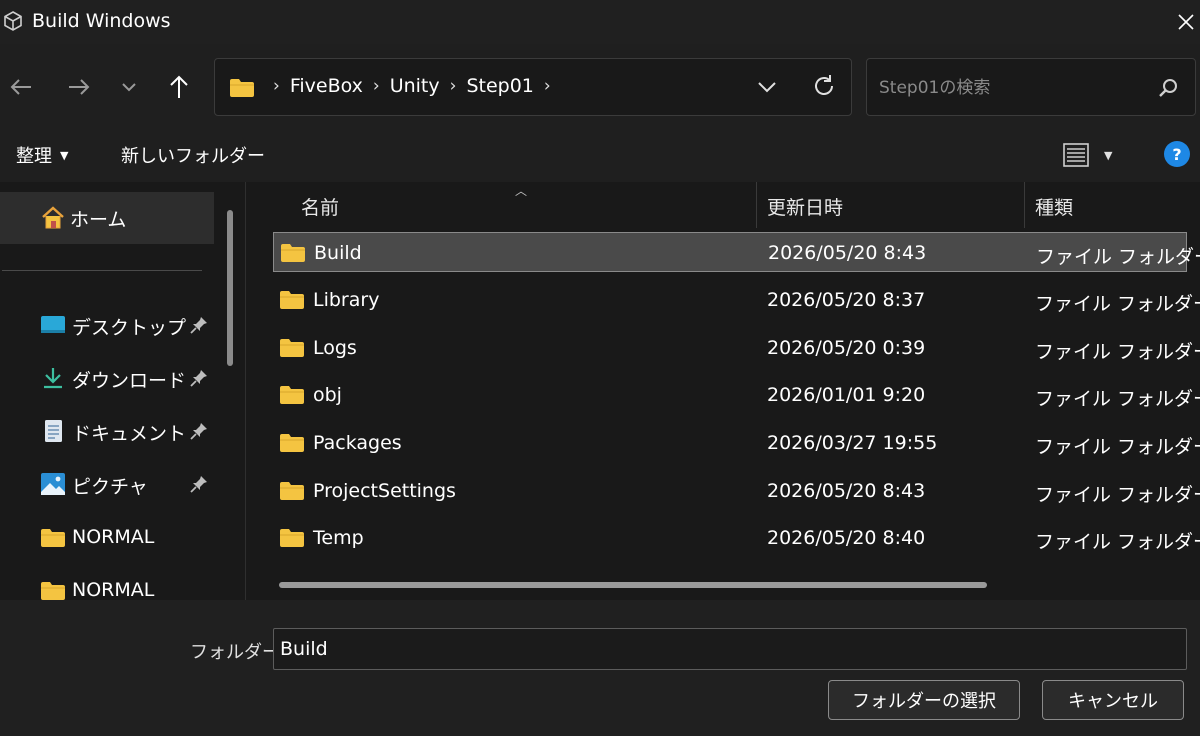 The height and width of the screenshot is (736, 1200). I want to click on horizontal-scrollbar, so click(633, 585).